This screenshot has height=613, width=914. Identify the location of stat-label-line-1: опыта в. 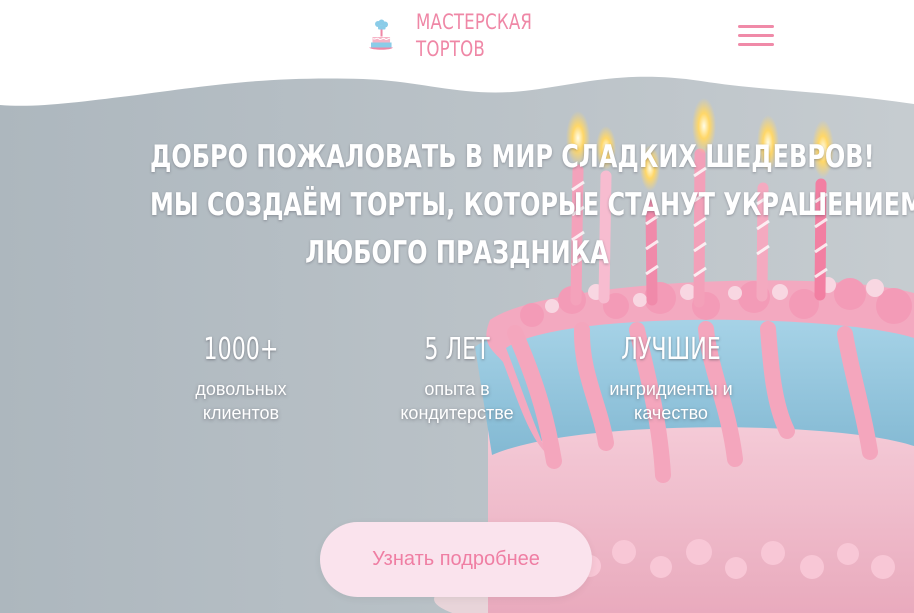
(457, 389).